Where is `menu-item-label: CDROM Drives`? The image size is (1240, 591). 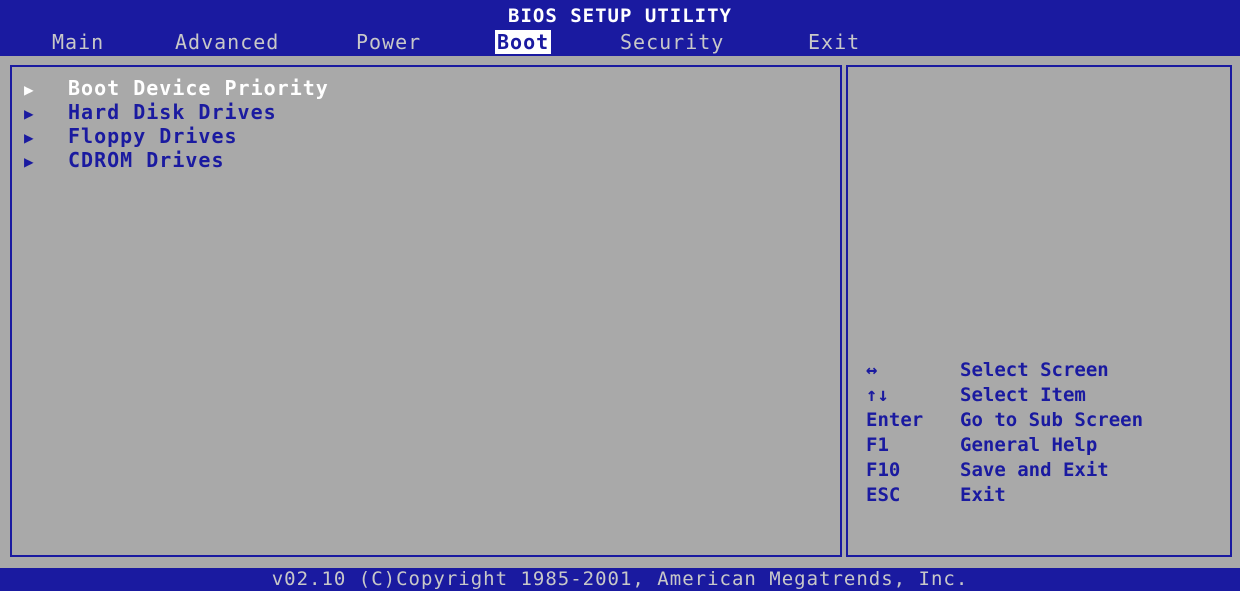 menu-item-label: CDROM Drives is located at coordinates (146, 160).